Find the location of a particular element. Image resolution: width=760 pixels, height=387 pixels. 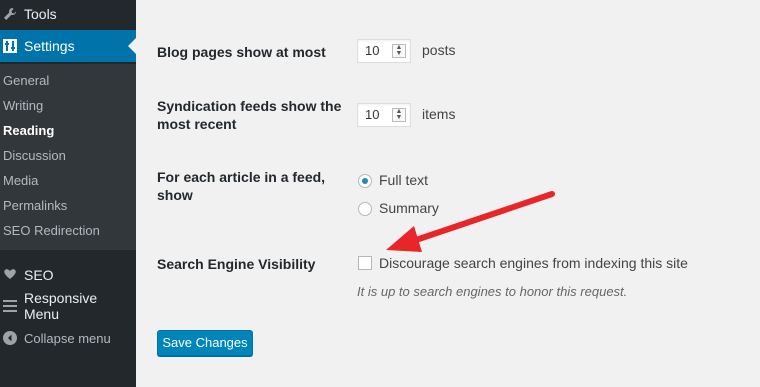

discourage-search-checkbox is located at coordinates (365, 263).